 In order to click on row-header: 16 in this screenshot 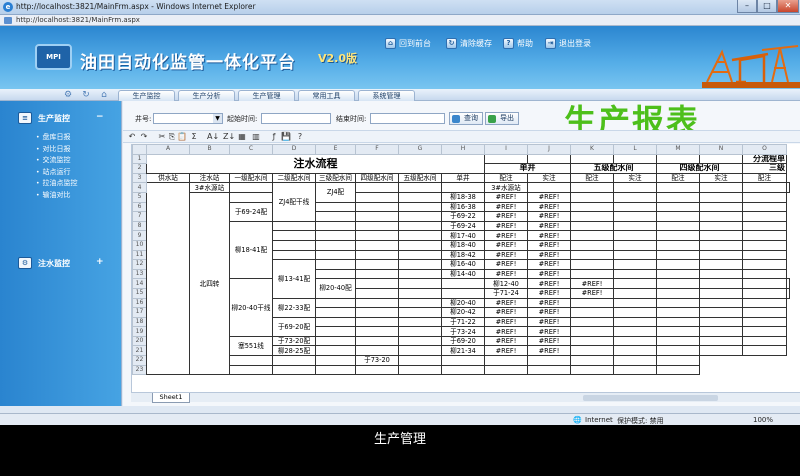, I will do `click(139, 303)`.